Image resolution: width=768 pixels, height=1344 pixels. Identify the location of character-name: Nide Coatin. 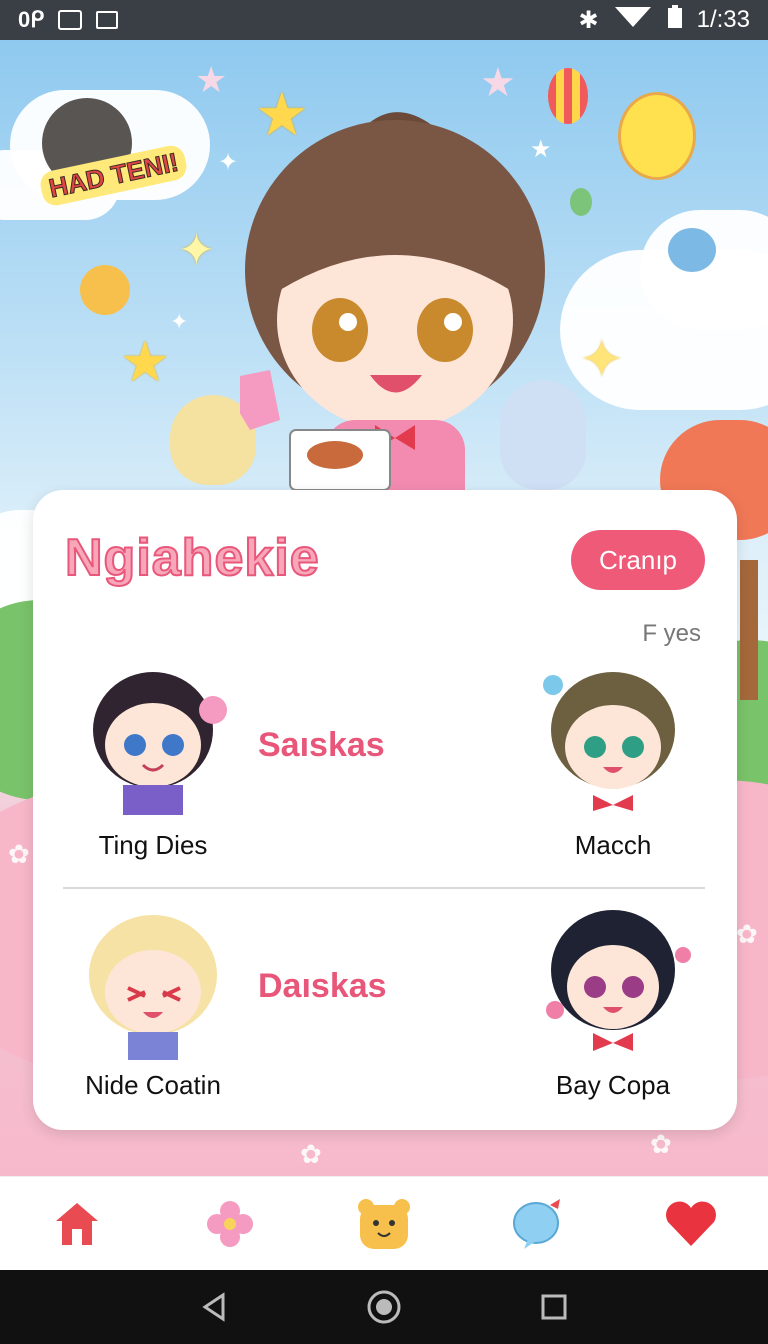
(153, 1085).